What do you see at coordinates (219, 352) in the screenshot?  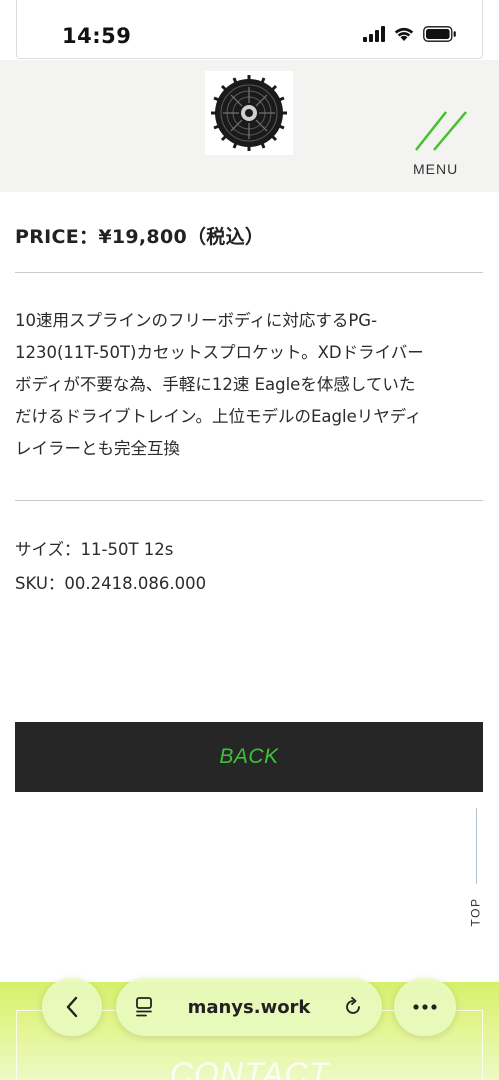 I see `description-line: 1230(11T-50T)カセットスプロケット。XDドライバー` at bounding box center [219, 352].